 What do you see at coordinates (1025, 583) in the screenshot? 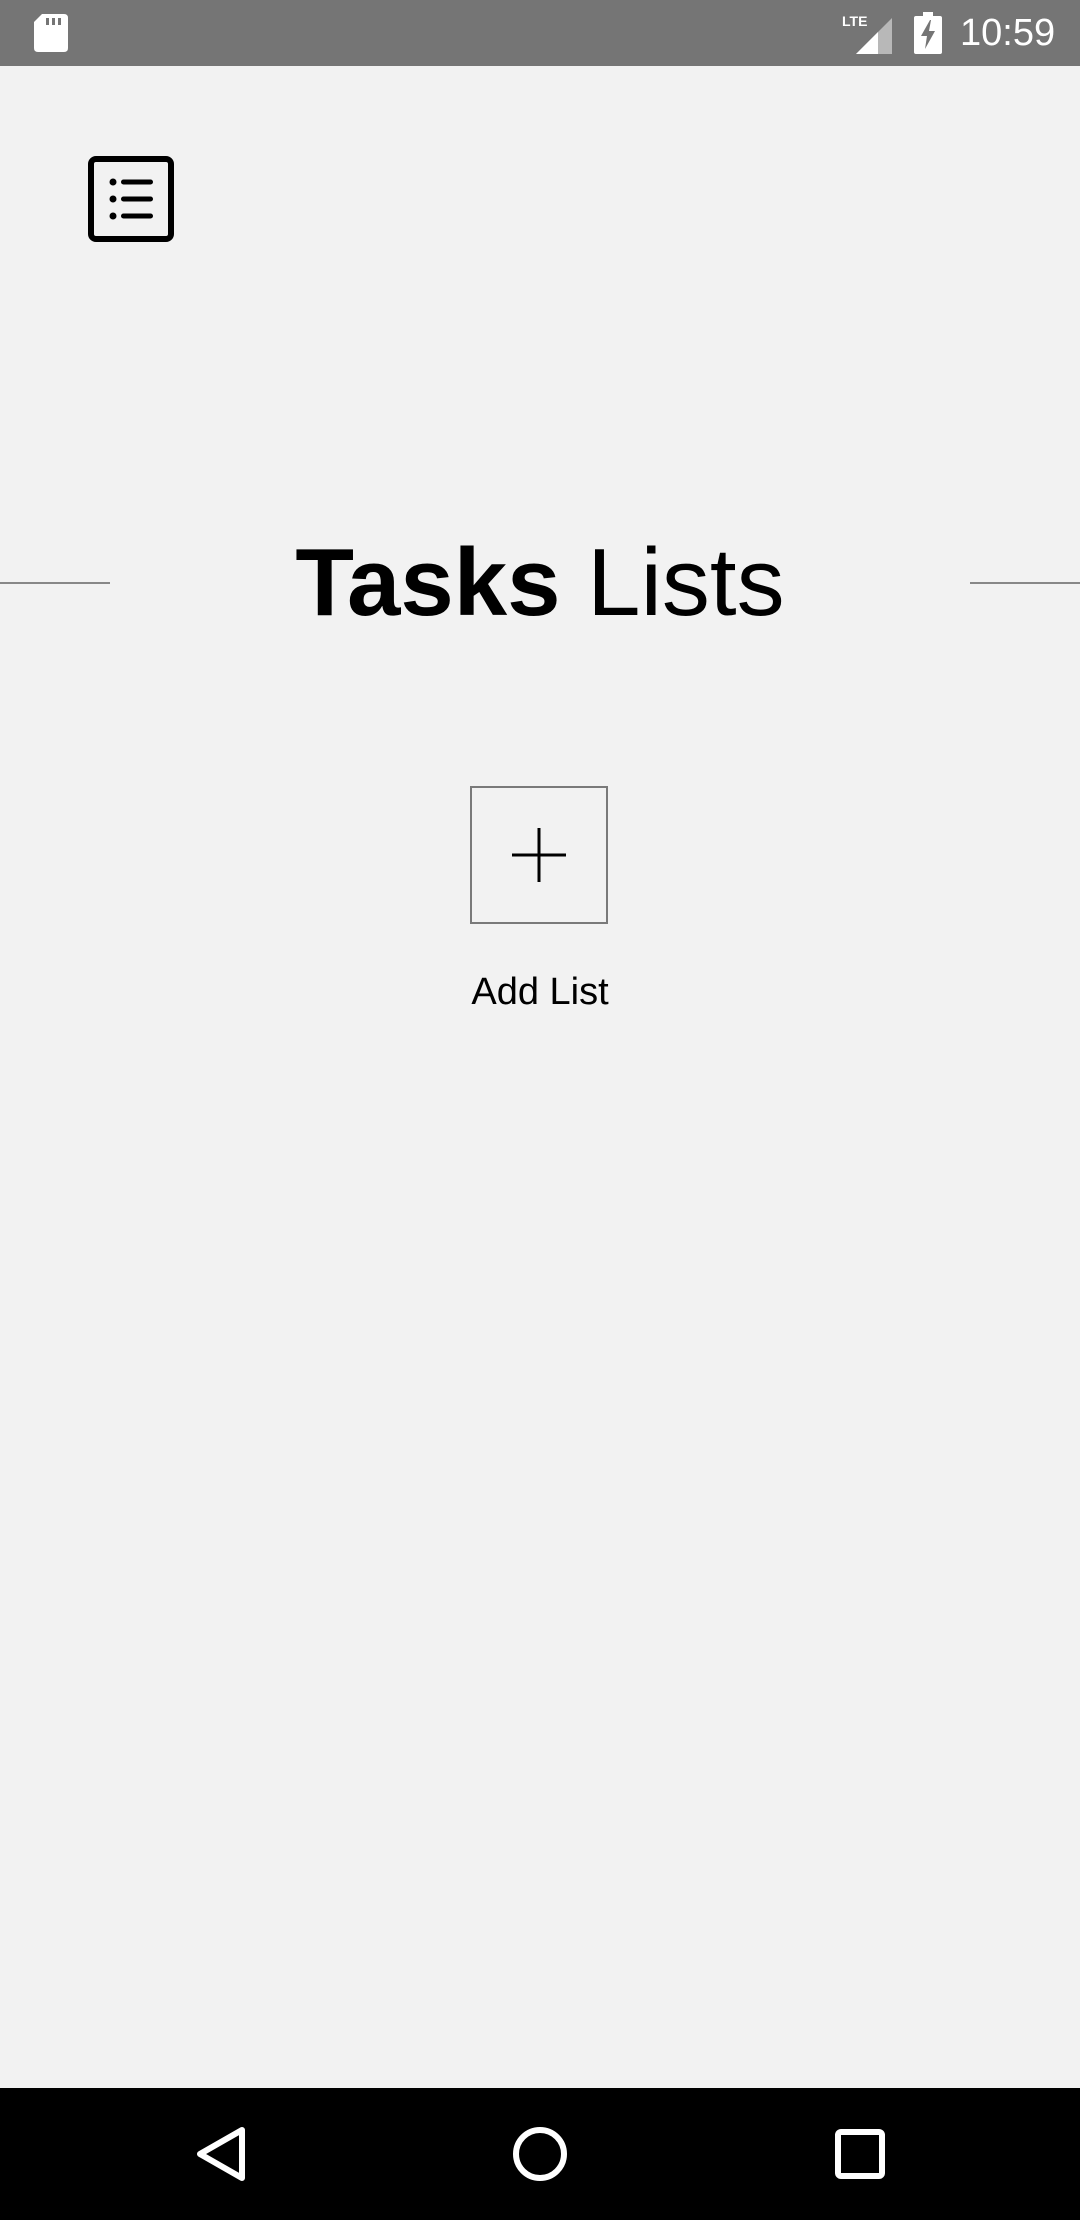
I see `title-divider-right` at bounding box center [1025, 583].